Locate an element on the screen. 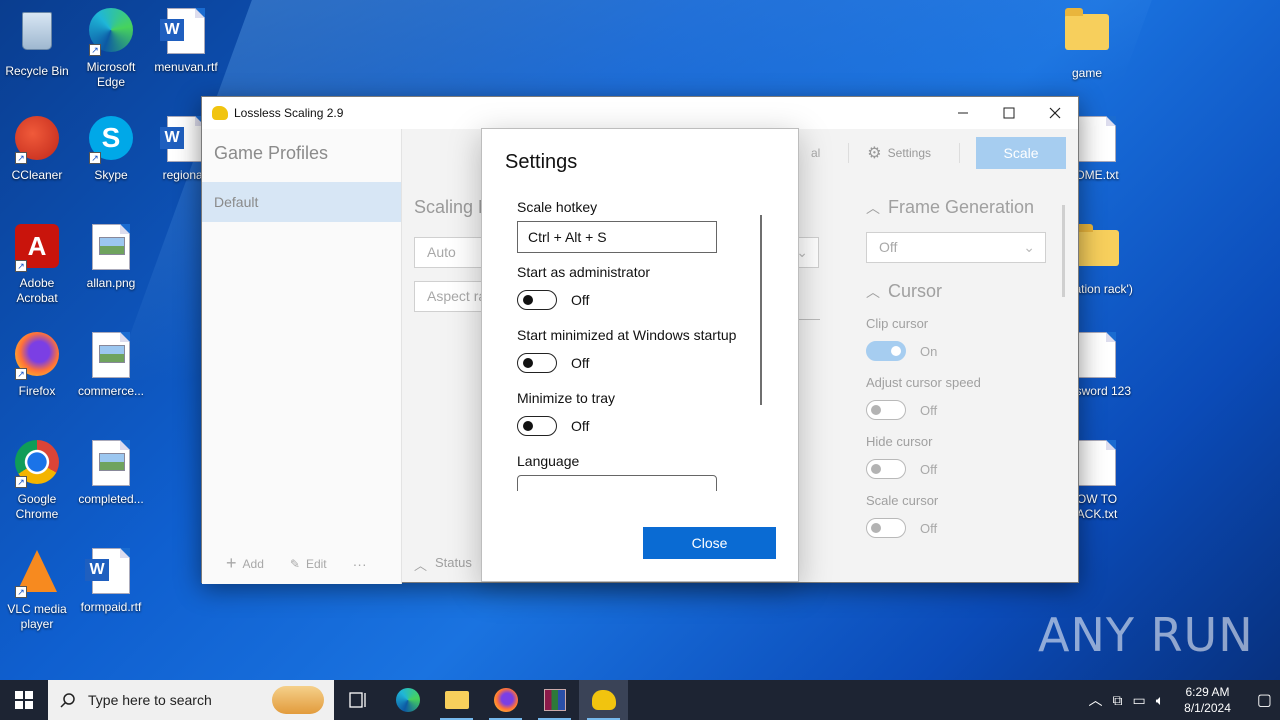 The width and height of the screenshot is (1280, 720). desktop-icon-skype: S ↗ Skype is located at coordinates (111, 149).